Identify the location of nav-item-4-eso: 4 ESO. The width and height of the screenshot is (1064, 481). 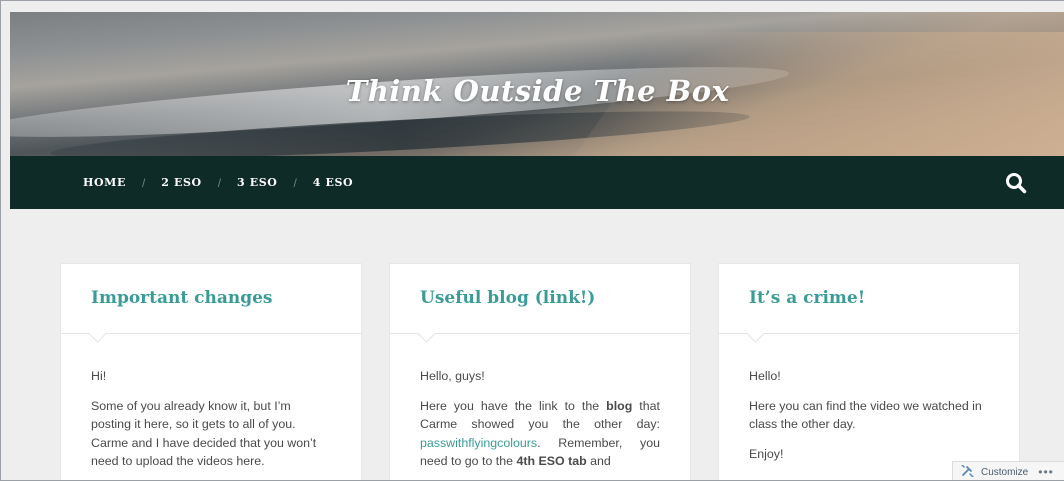
(333, 182).